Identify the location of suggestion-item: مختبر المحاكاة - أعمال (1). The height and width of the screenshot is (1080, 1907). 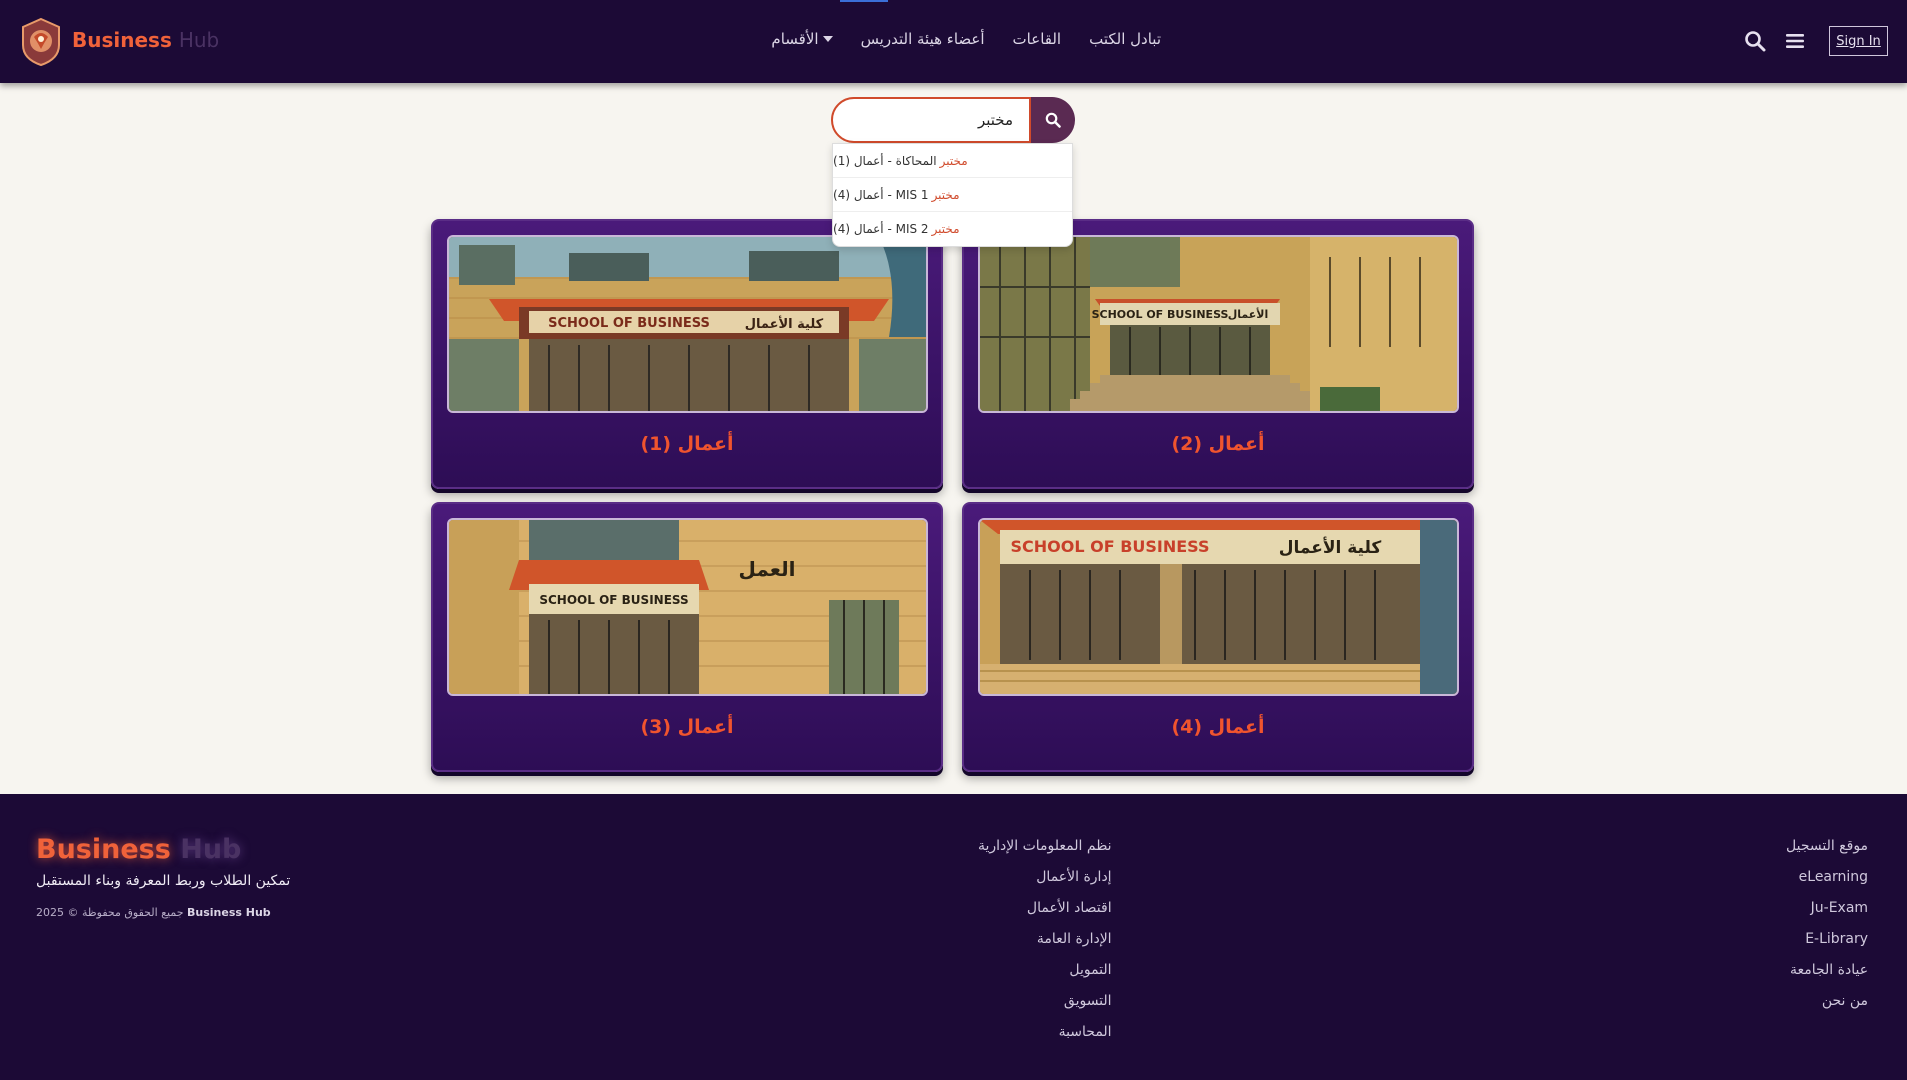
(952, 161).